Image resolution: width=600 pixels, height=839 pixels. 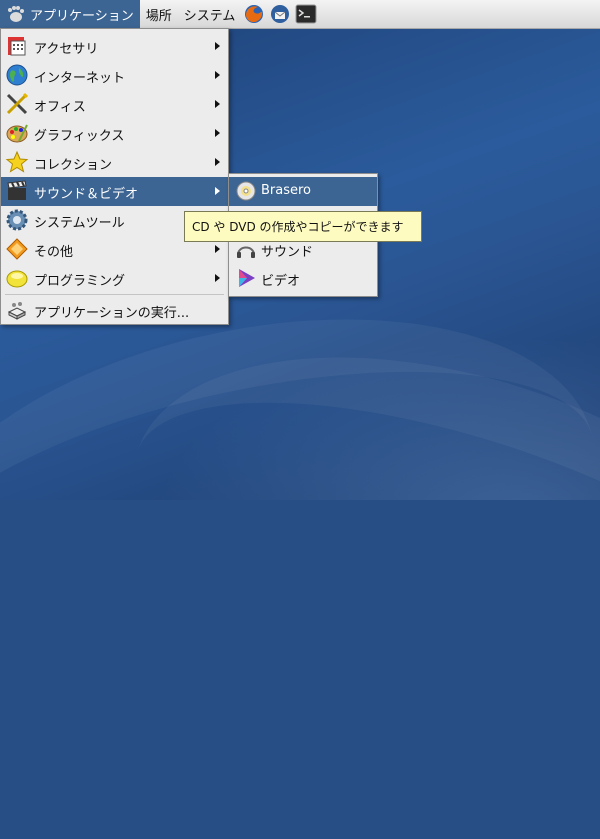 I want to click on menu-separator, so click(x=114, y=294).